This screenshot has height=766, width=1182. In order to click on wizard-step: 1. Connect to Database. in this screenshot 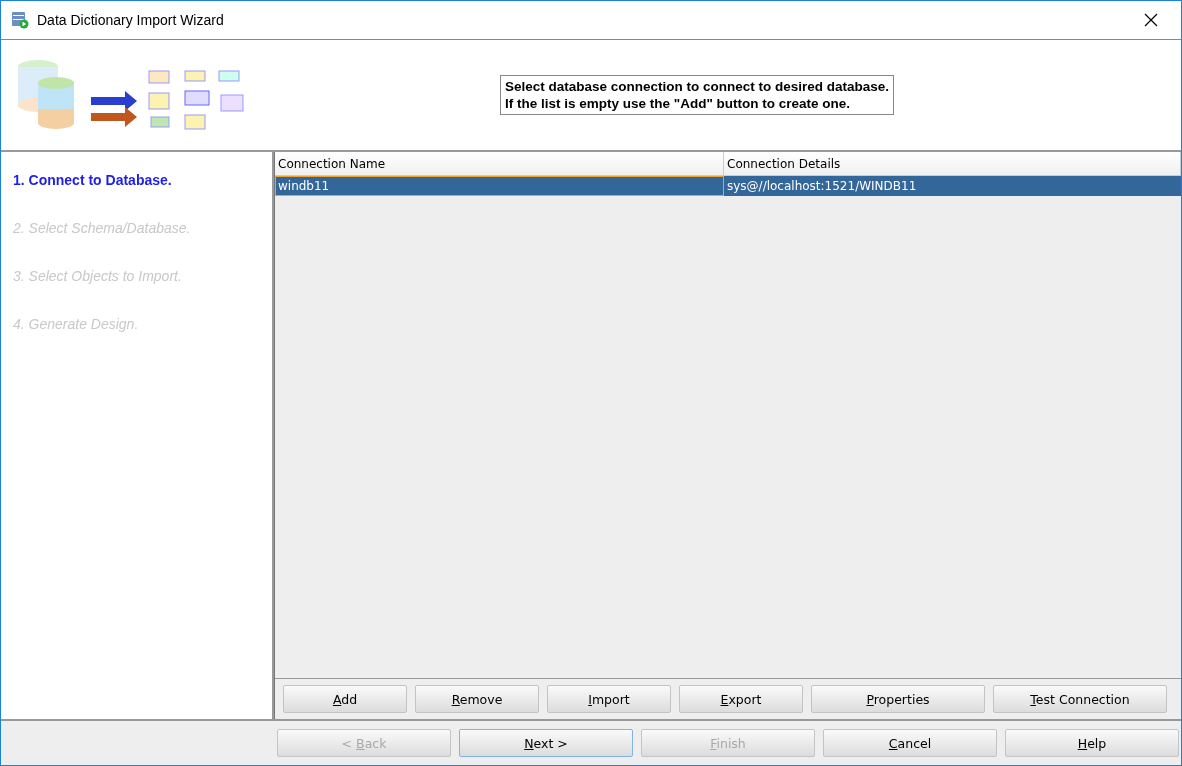, I will do `click(142, 180)`.